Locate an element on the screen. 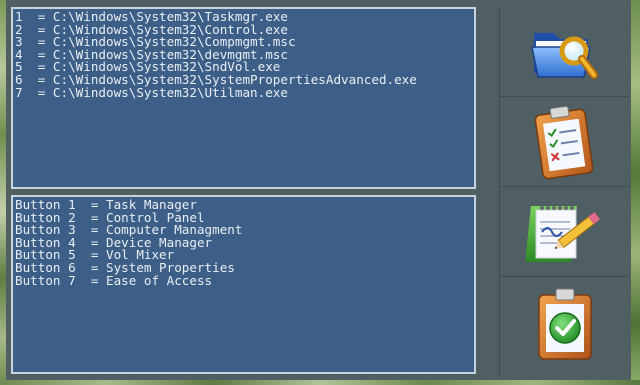  path-line-7: 7 = C:\Windows\System32\Utilman.exe is located at coordinates (151, 92).